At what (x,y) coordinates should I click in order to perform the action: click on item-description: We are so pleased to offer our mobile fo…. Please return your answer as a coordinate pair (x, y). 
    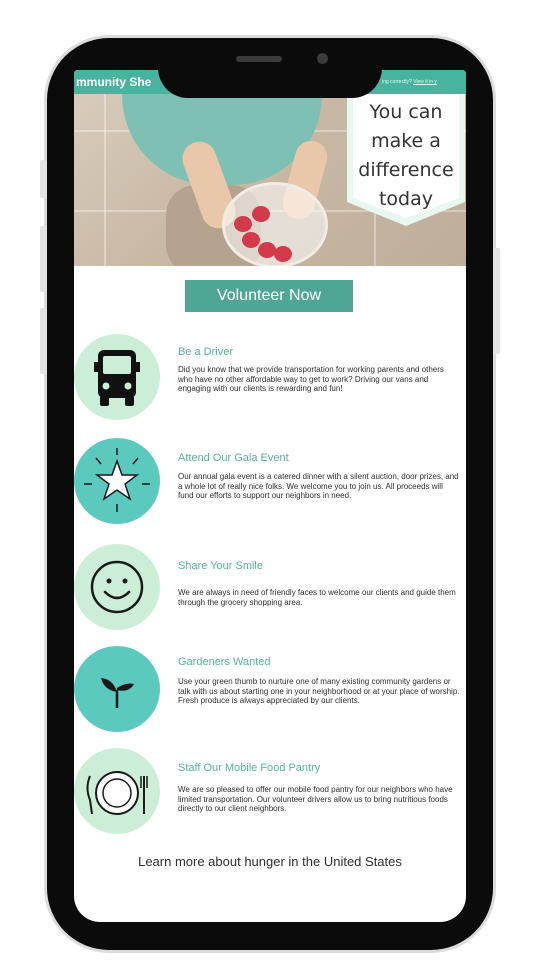
    Looking at the image, I should click on (315, 799).